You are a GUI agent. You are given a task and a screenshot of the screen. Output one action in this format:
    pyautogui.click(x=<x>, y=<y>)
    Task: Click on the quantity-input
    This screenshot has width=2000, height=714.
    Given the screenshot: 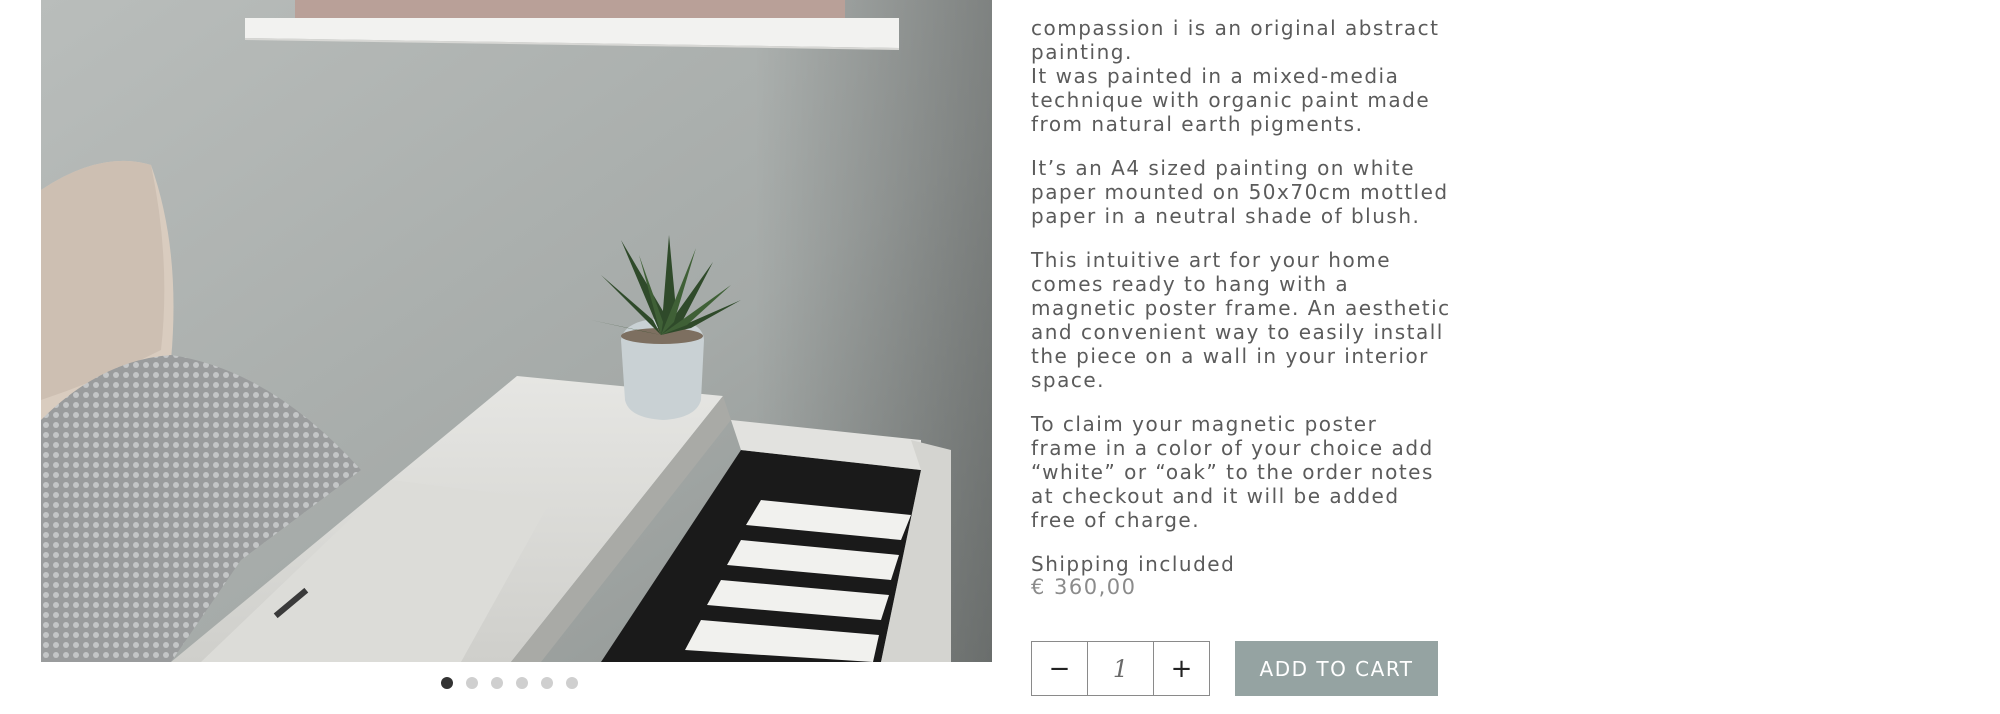 What is the action you would take?
    pyautogui.click(x=1120, y=668)
    